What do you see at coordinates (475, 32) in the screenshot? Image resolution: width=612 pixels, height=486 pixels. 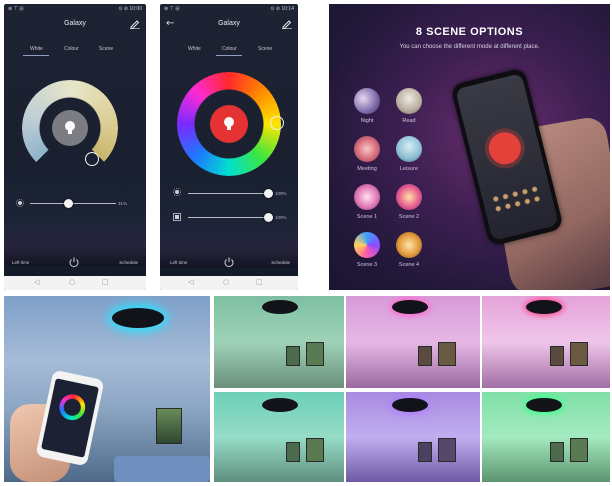 I see `scene-title-text: SCENE OPTIONS` at bounding box center [475, 32].